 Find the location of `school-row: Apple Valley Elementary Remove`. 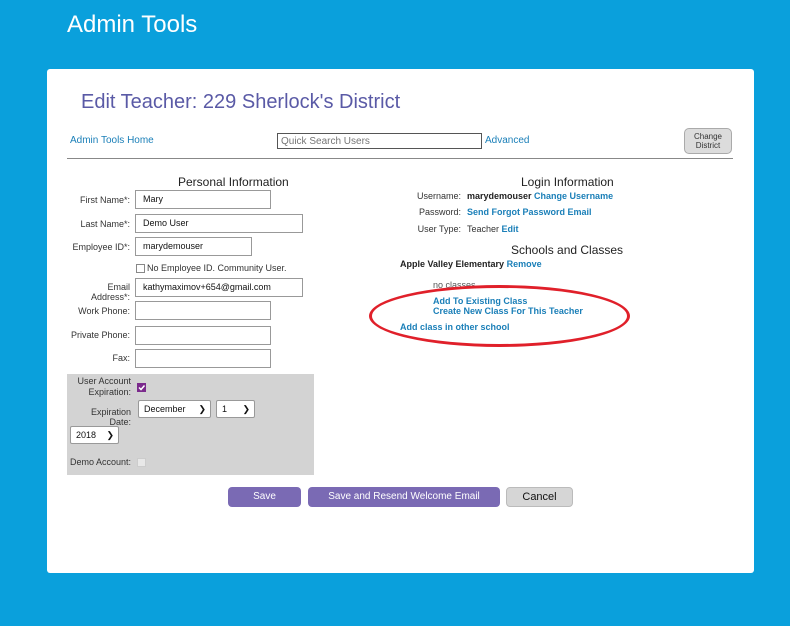

school-row: Apple Valley Elementary Remove is located at coordinates (471, 264).